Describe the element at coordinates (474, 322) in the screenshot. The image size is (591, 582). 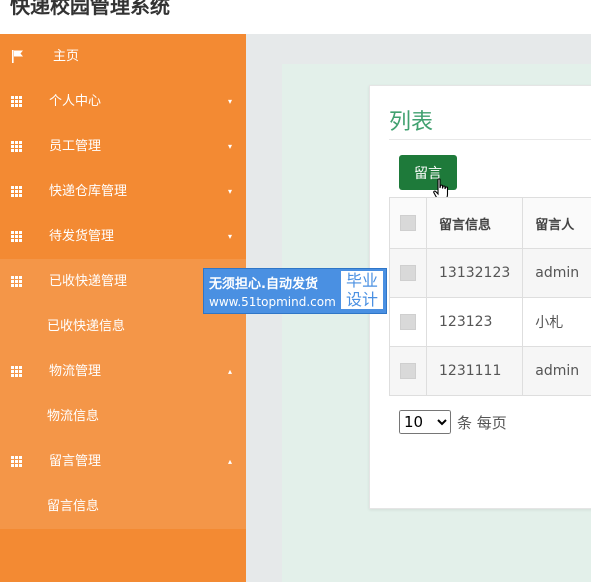
I see `cell-message: 123123` at that location.